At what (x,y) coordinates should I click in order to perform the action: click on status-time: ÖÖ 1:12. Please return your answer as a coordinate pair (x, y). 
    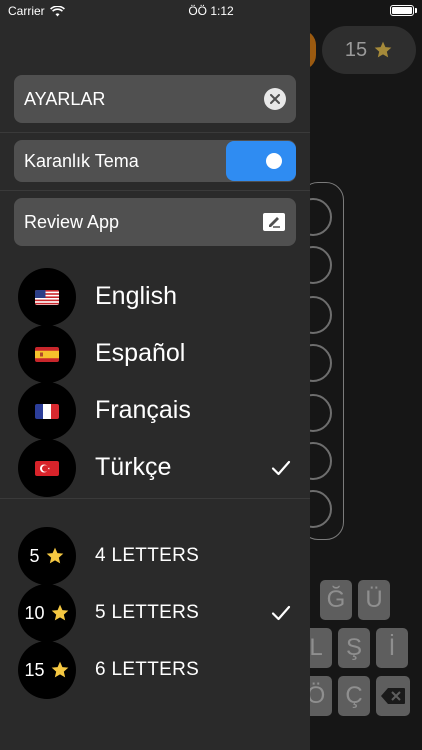
    Looking at the image, I should click on (211, 11).